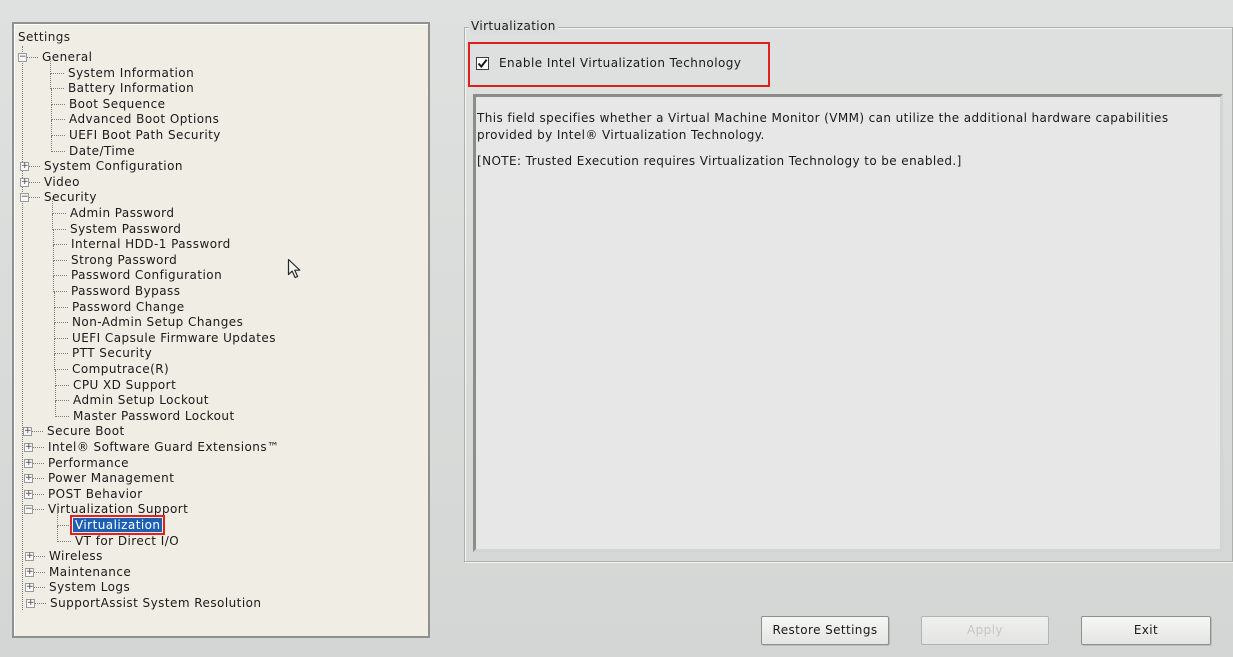  Describe the element at coordinates (76, 556) in the screenshot. I see `tree-item: Wireless` at that location.